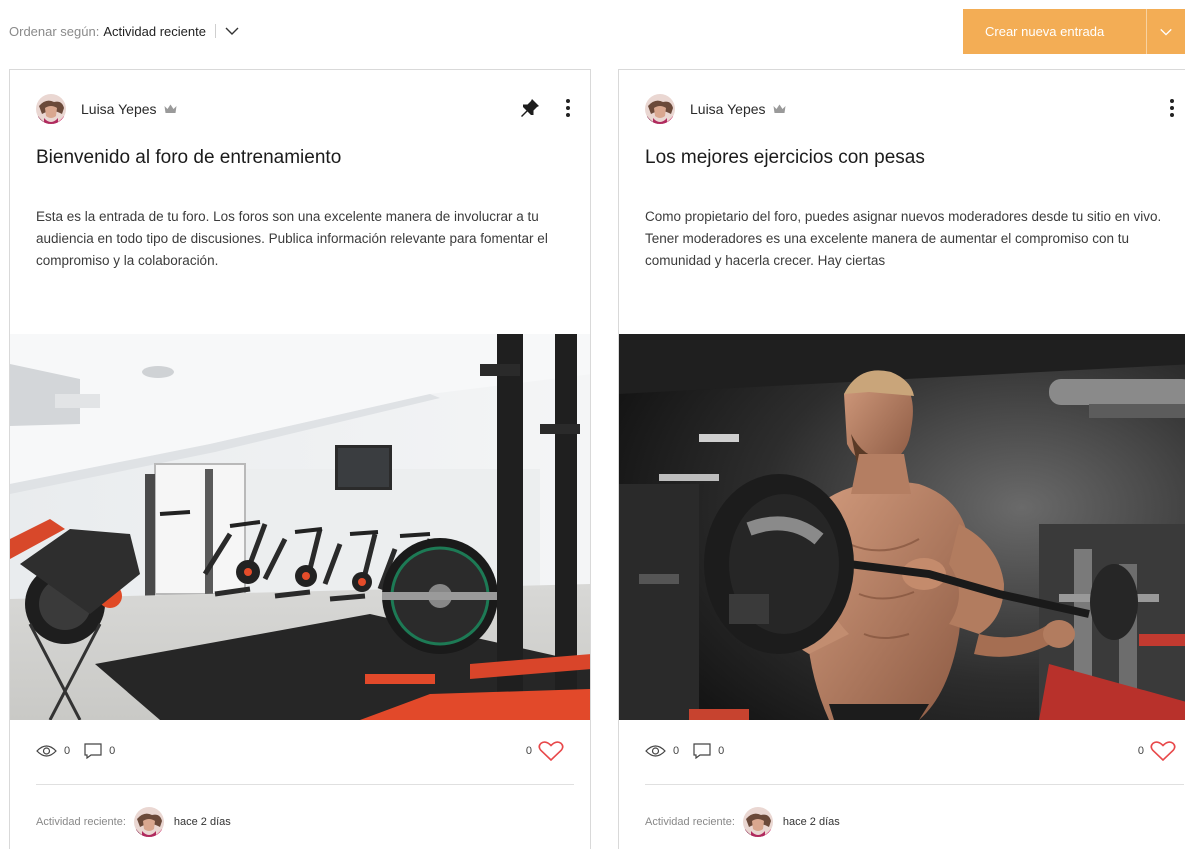  Describe the element at coordinates (1045, 31) in the screenshot. I see `create-post-label: Crear nueva entrada` at that location.